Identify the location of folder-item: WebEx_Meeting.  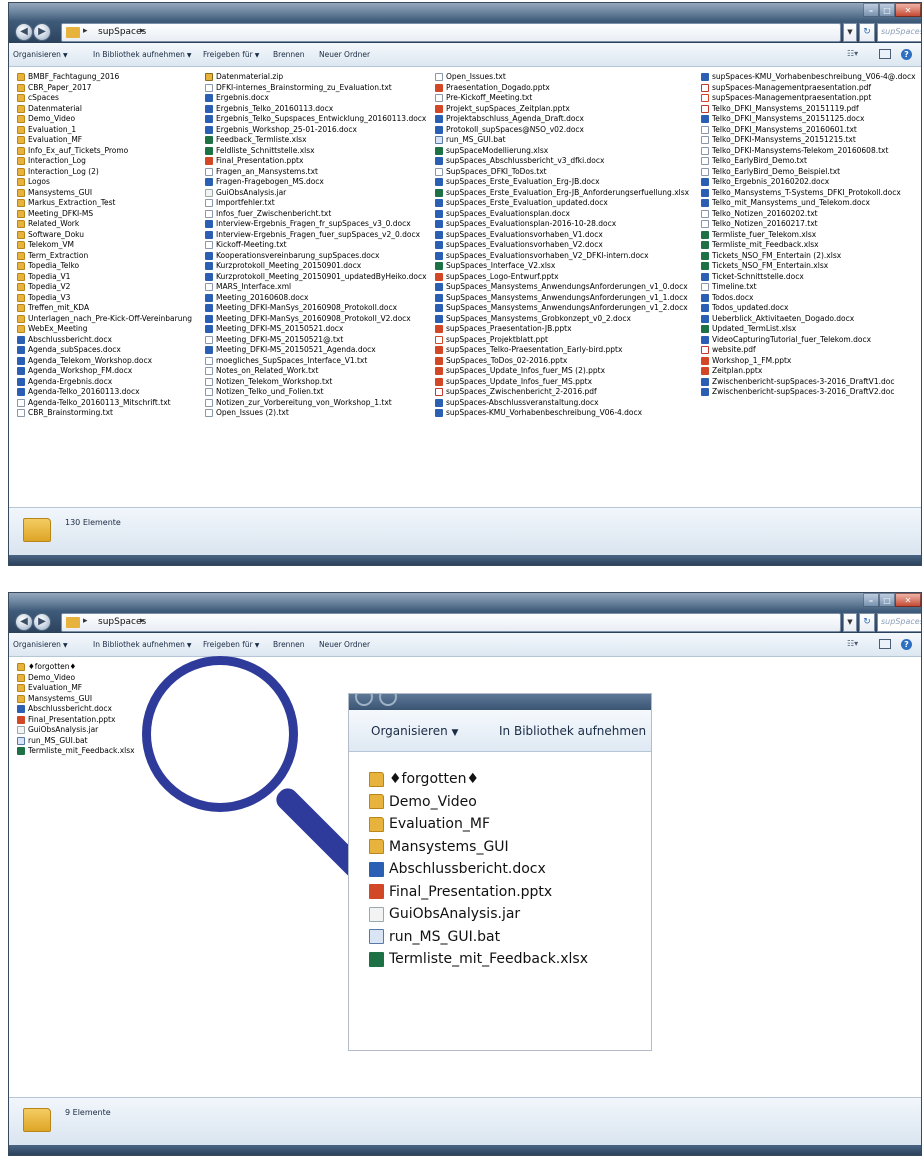
(111, 329).